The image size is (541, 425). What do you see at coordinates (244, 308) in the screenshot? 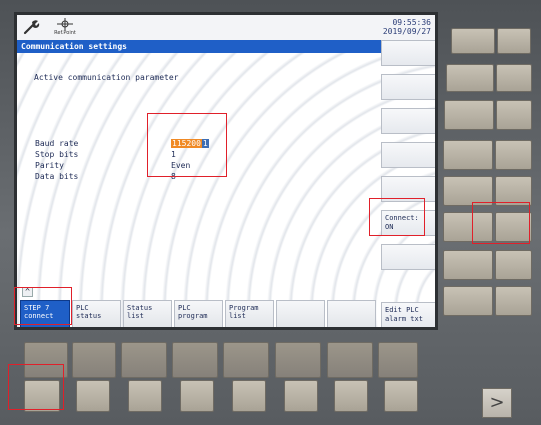
I see `program-list-line1: Program` at bounding box center [244, 308].